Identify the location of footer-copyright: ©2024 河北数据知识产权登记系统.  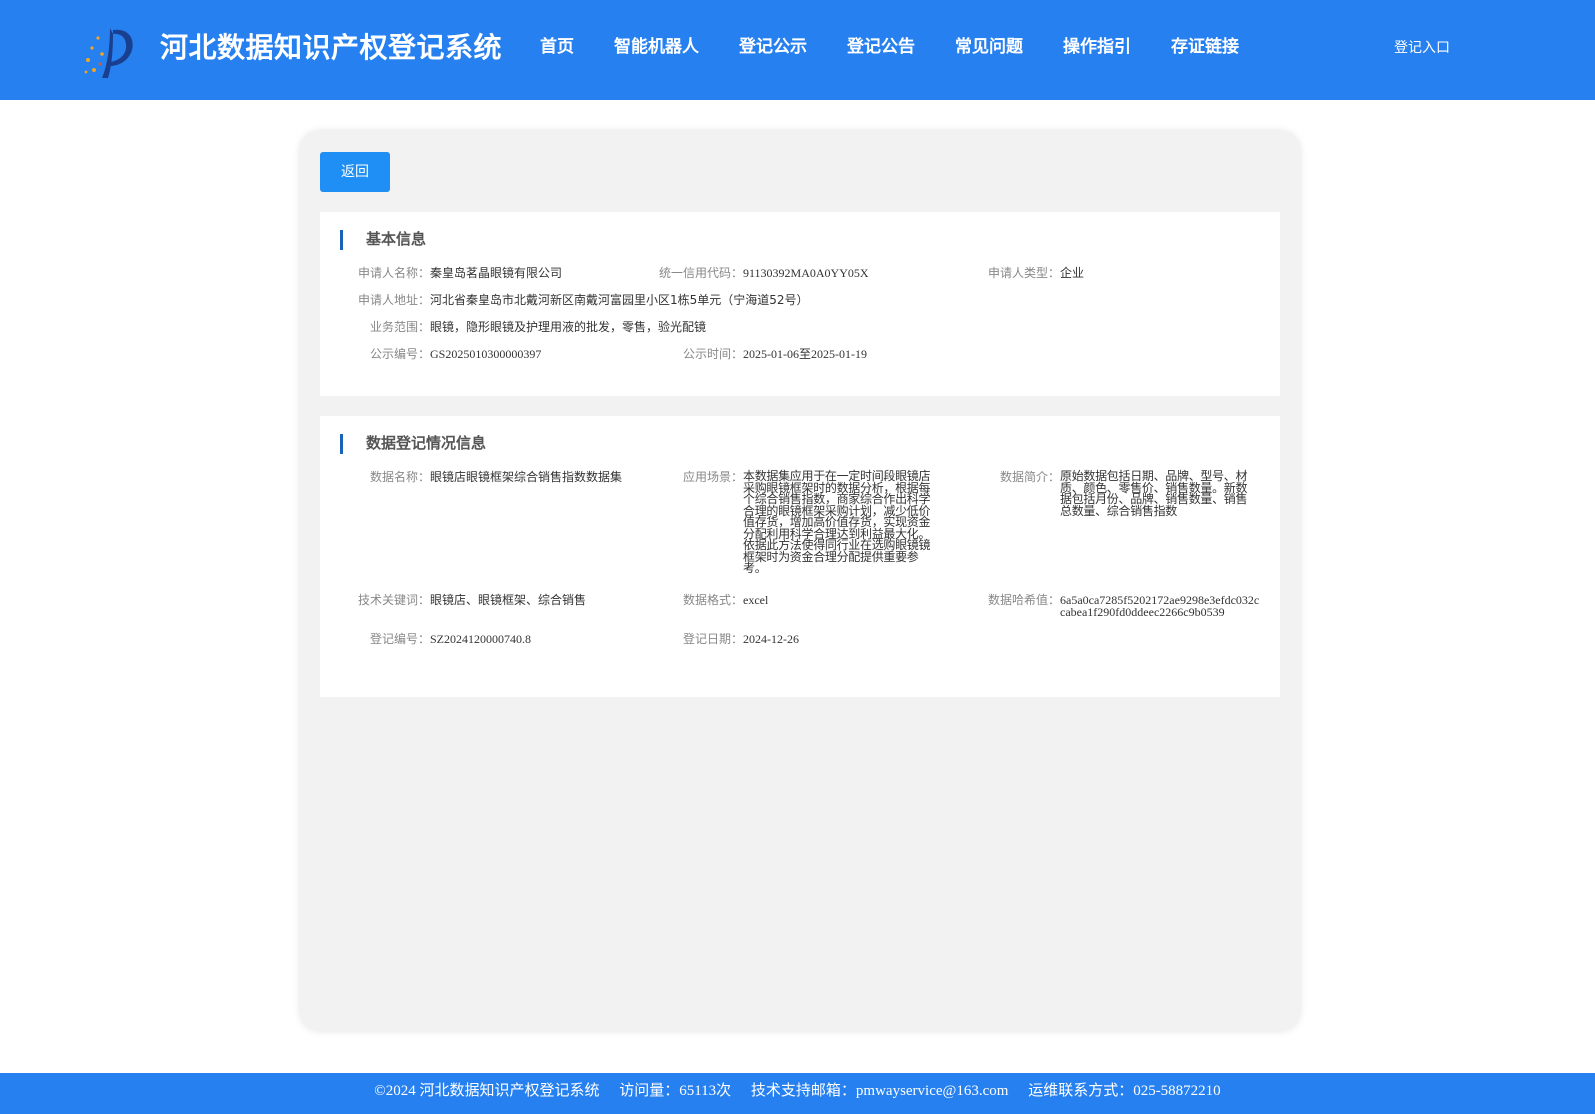
(487, 1091).